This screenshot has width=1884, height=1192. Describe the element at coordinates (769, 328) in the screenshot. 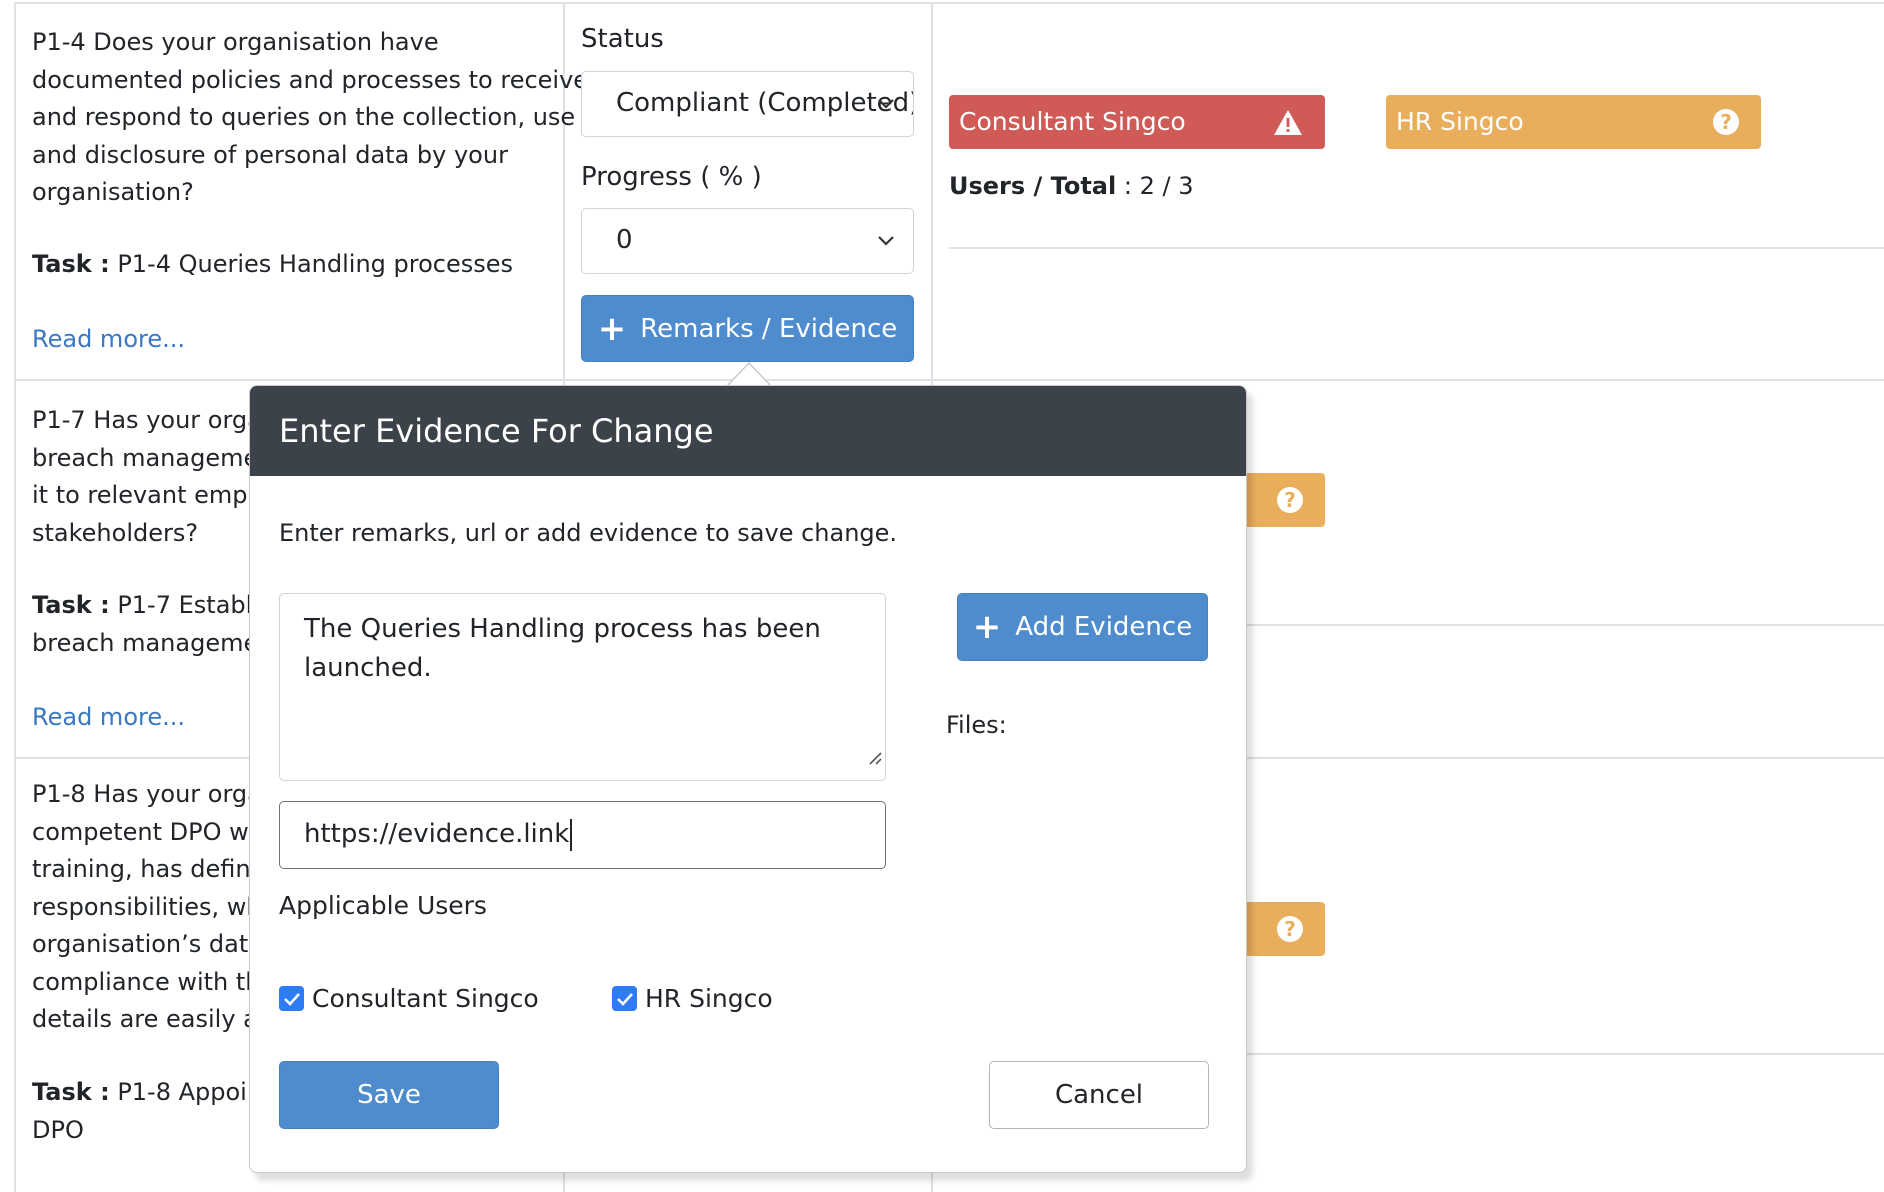

I see `remarks-evidence-label: Remarks / Evidence` at that location.